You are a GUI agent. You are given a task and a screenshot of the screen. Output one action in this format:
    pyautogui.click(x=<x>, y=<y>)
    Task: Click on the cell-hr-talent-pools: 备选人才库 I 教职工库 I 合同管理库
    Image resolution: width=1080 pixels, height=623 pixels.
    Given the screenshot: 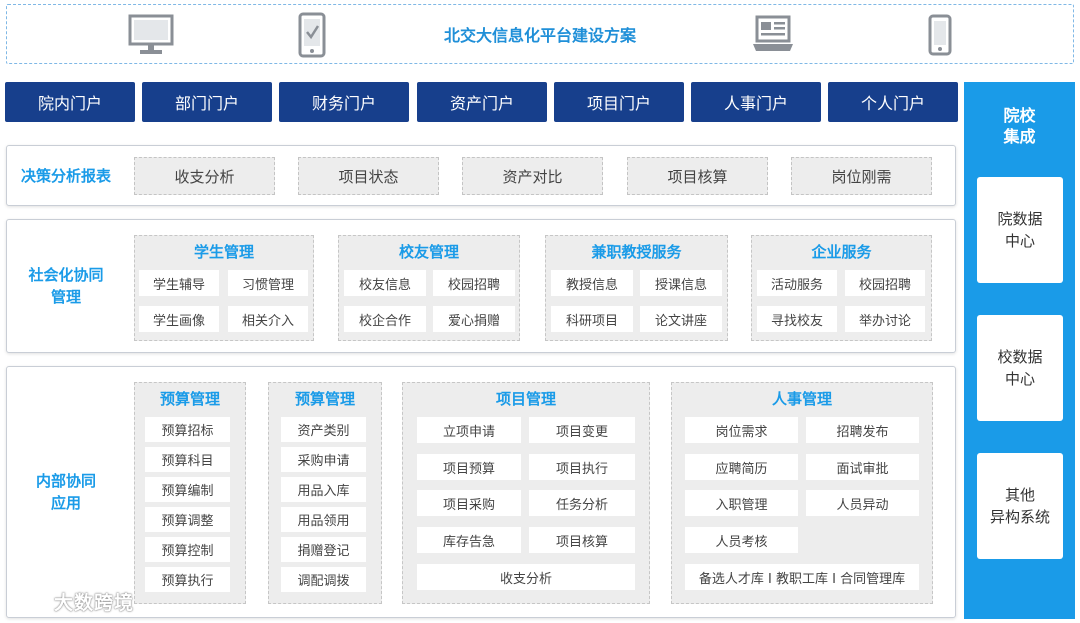 What is the action you would take?
    pyautogui.click(x=802, y=577)
    